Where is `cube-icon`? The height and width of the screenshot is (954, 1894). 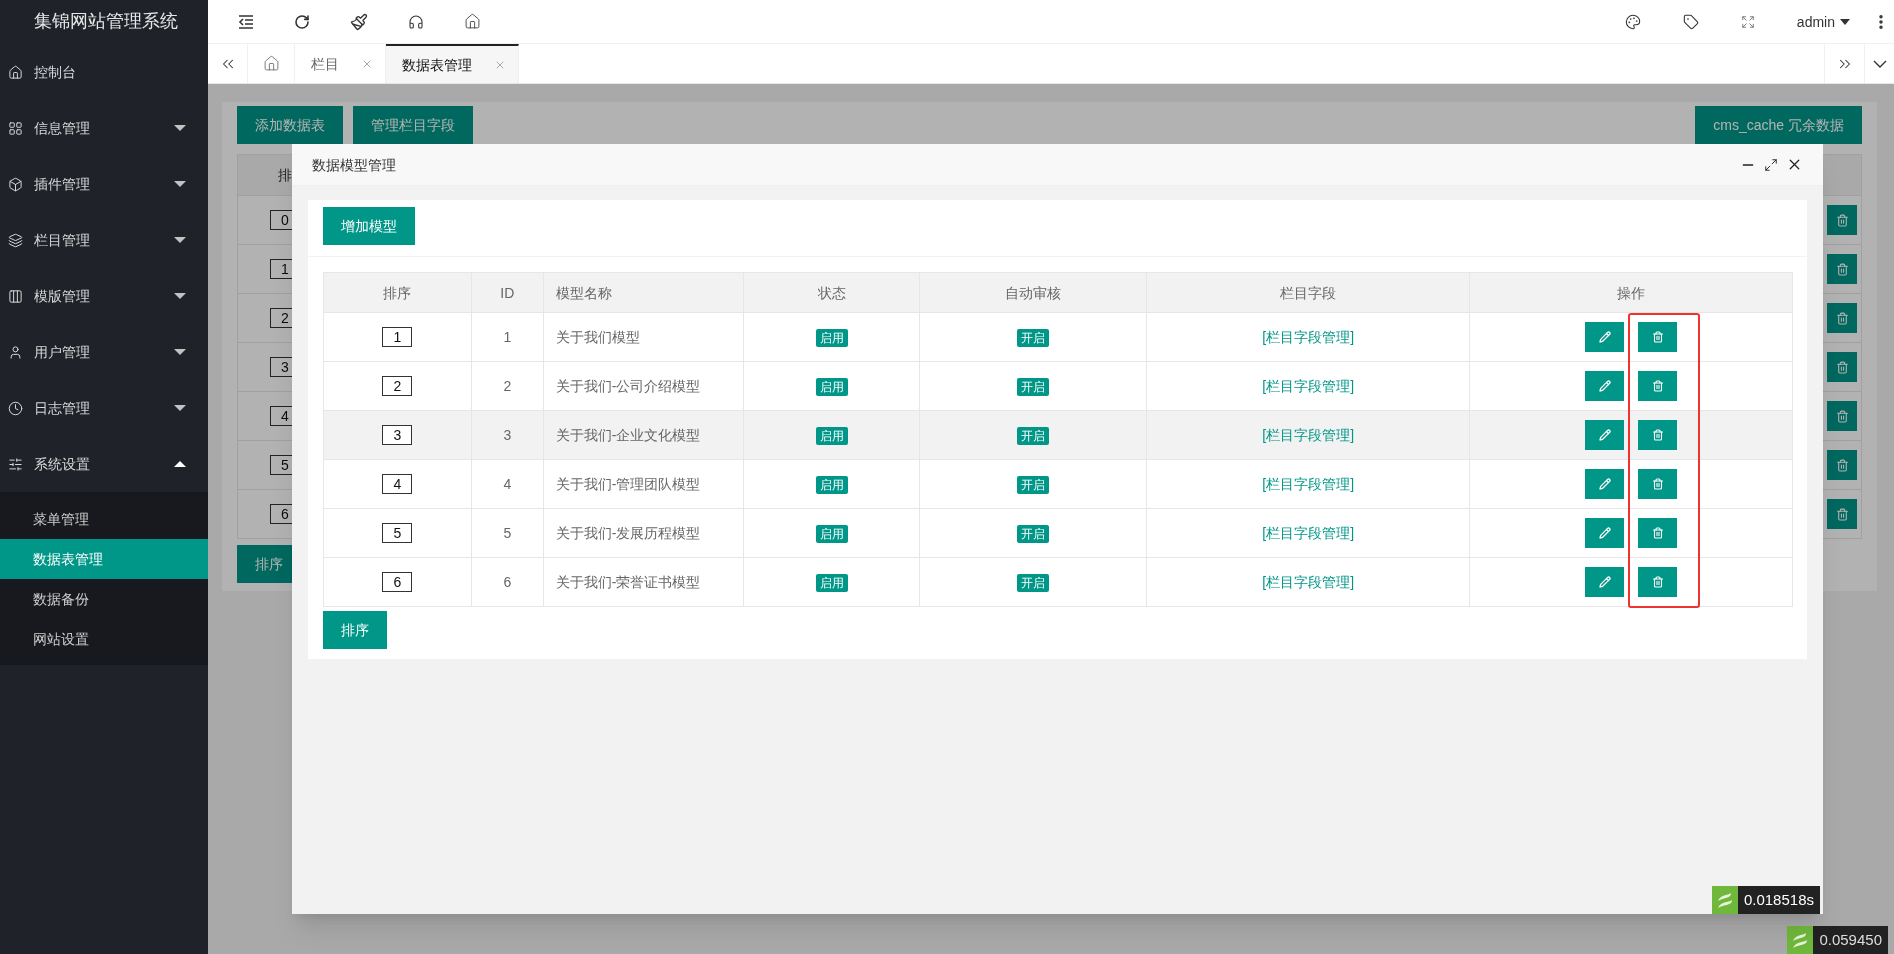
cube-icon is located at coordinates (15, 184).